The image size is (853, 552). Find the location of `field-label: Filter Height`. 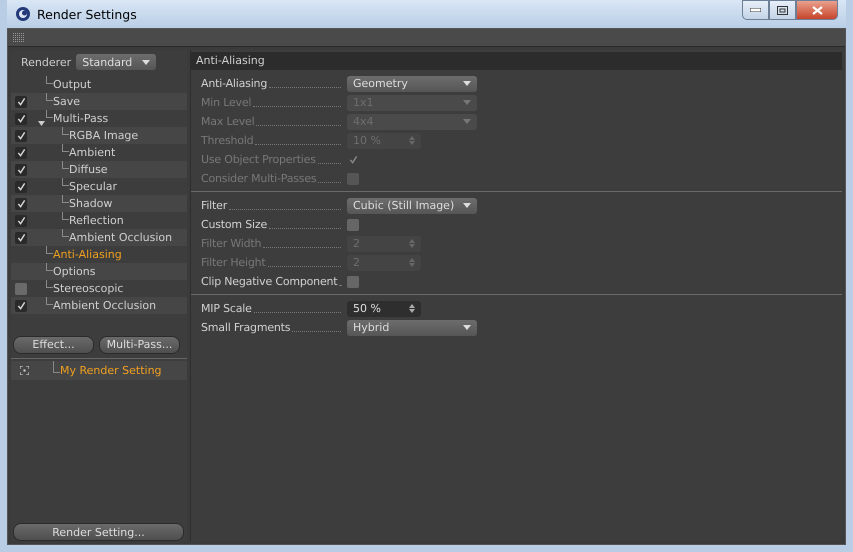

field-label: Filter Height is located at coordinates (233, 262).